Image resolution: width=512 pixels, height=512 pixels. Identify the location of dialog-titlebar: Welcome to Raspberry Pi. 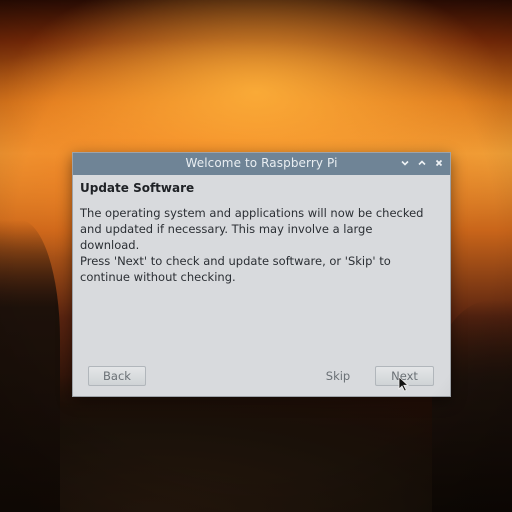
(261, 164).